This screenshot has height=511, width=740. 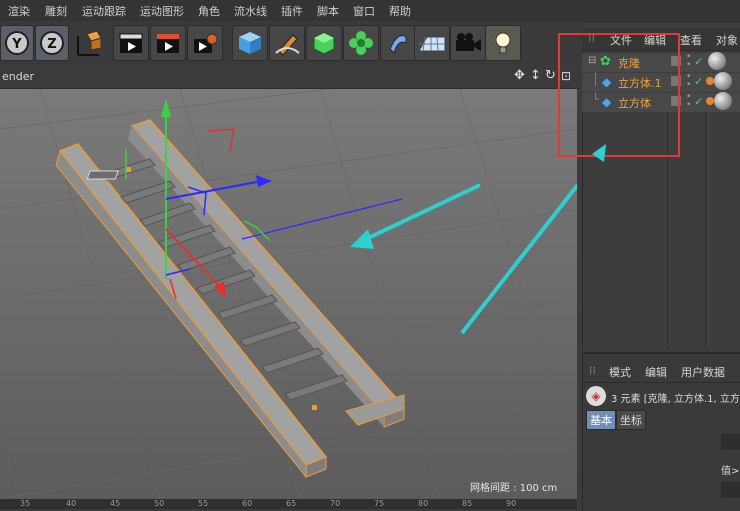 I want to click on clapper-icon, so click(x=131, y=43).